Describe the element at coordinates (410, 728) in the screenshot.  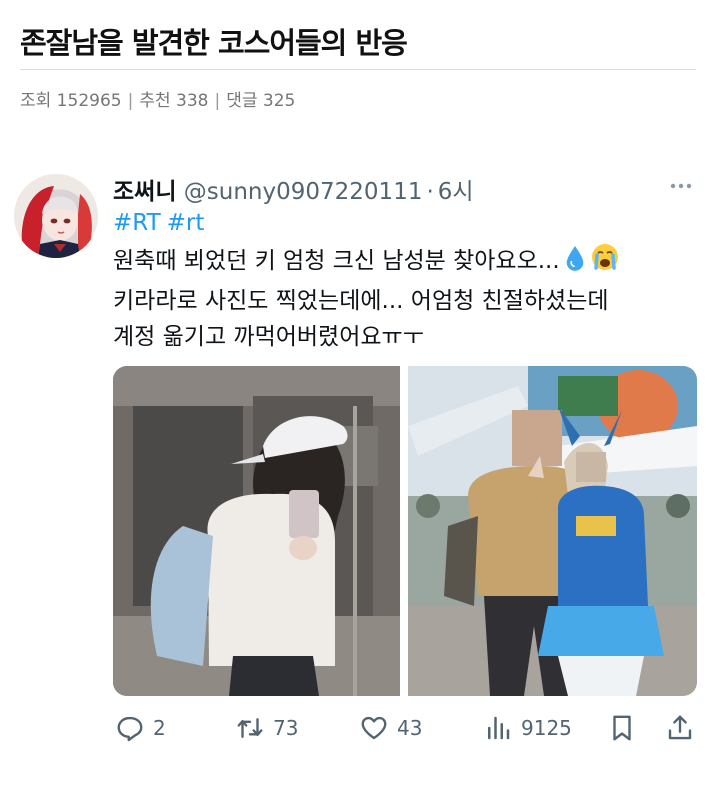
I see `like-count: 43` at that location.